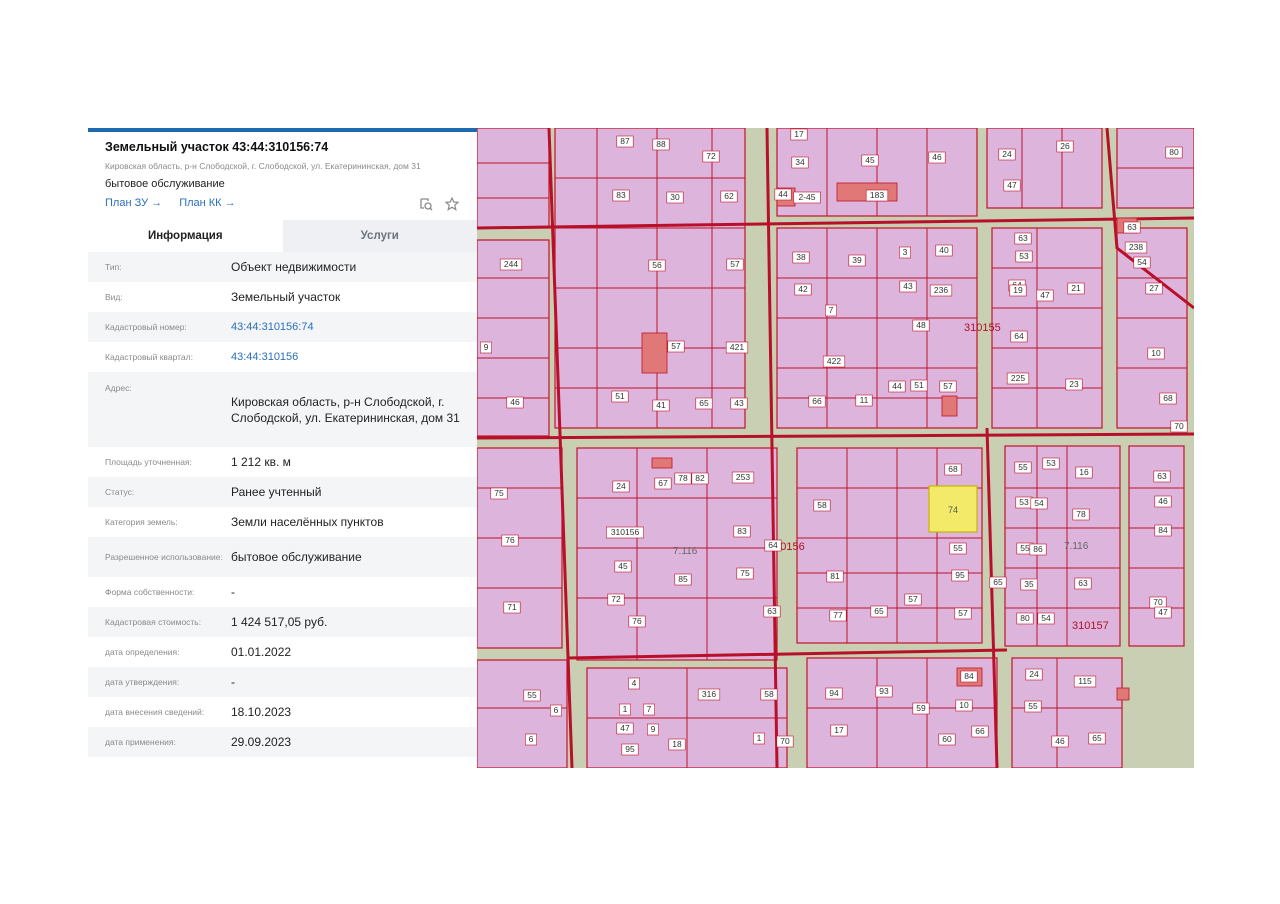  Describe the element at coordinates (675, 197) in the screenshot. I see `parcel-label: 30` at that location.